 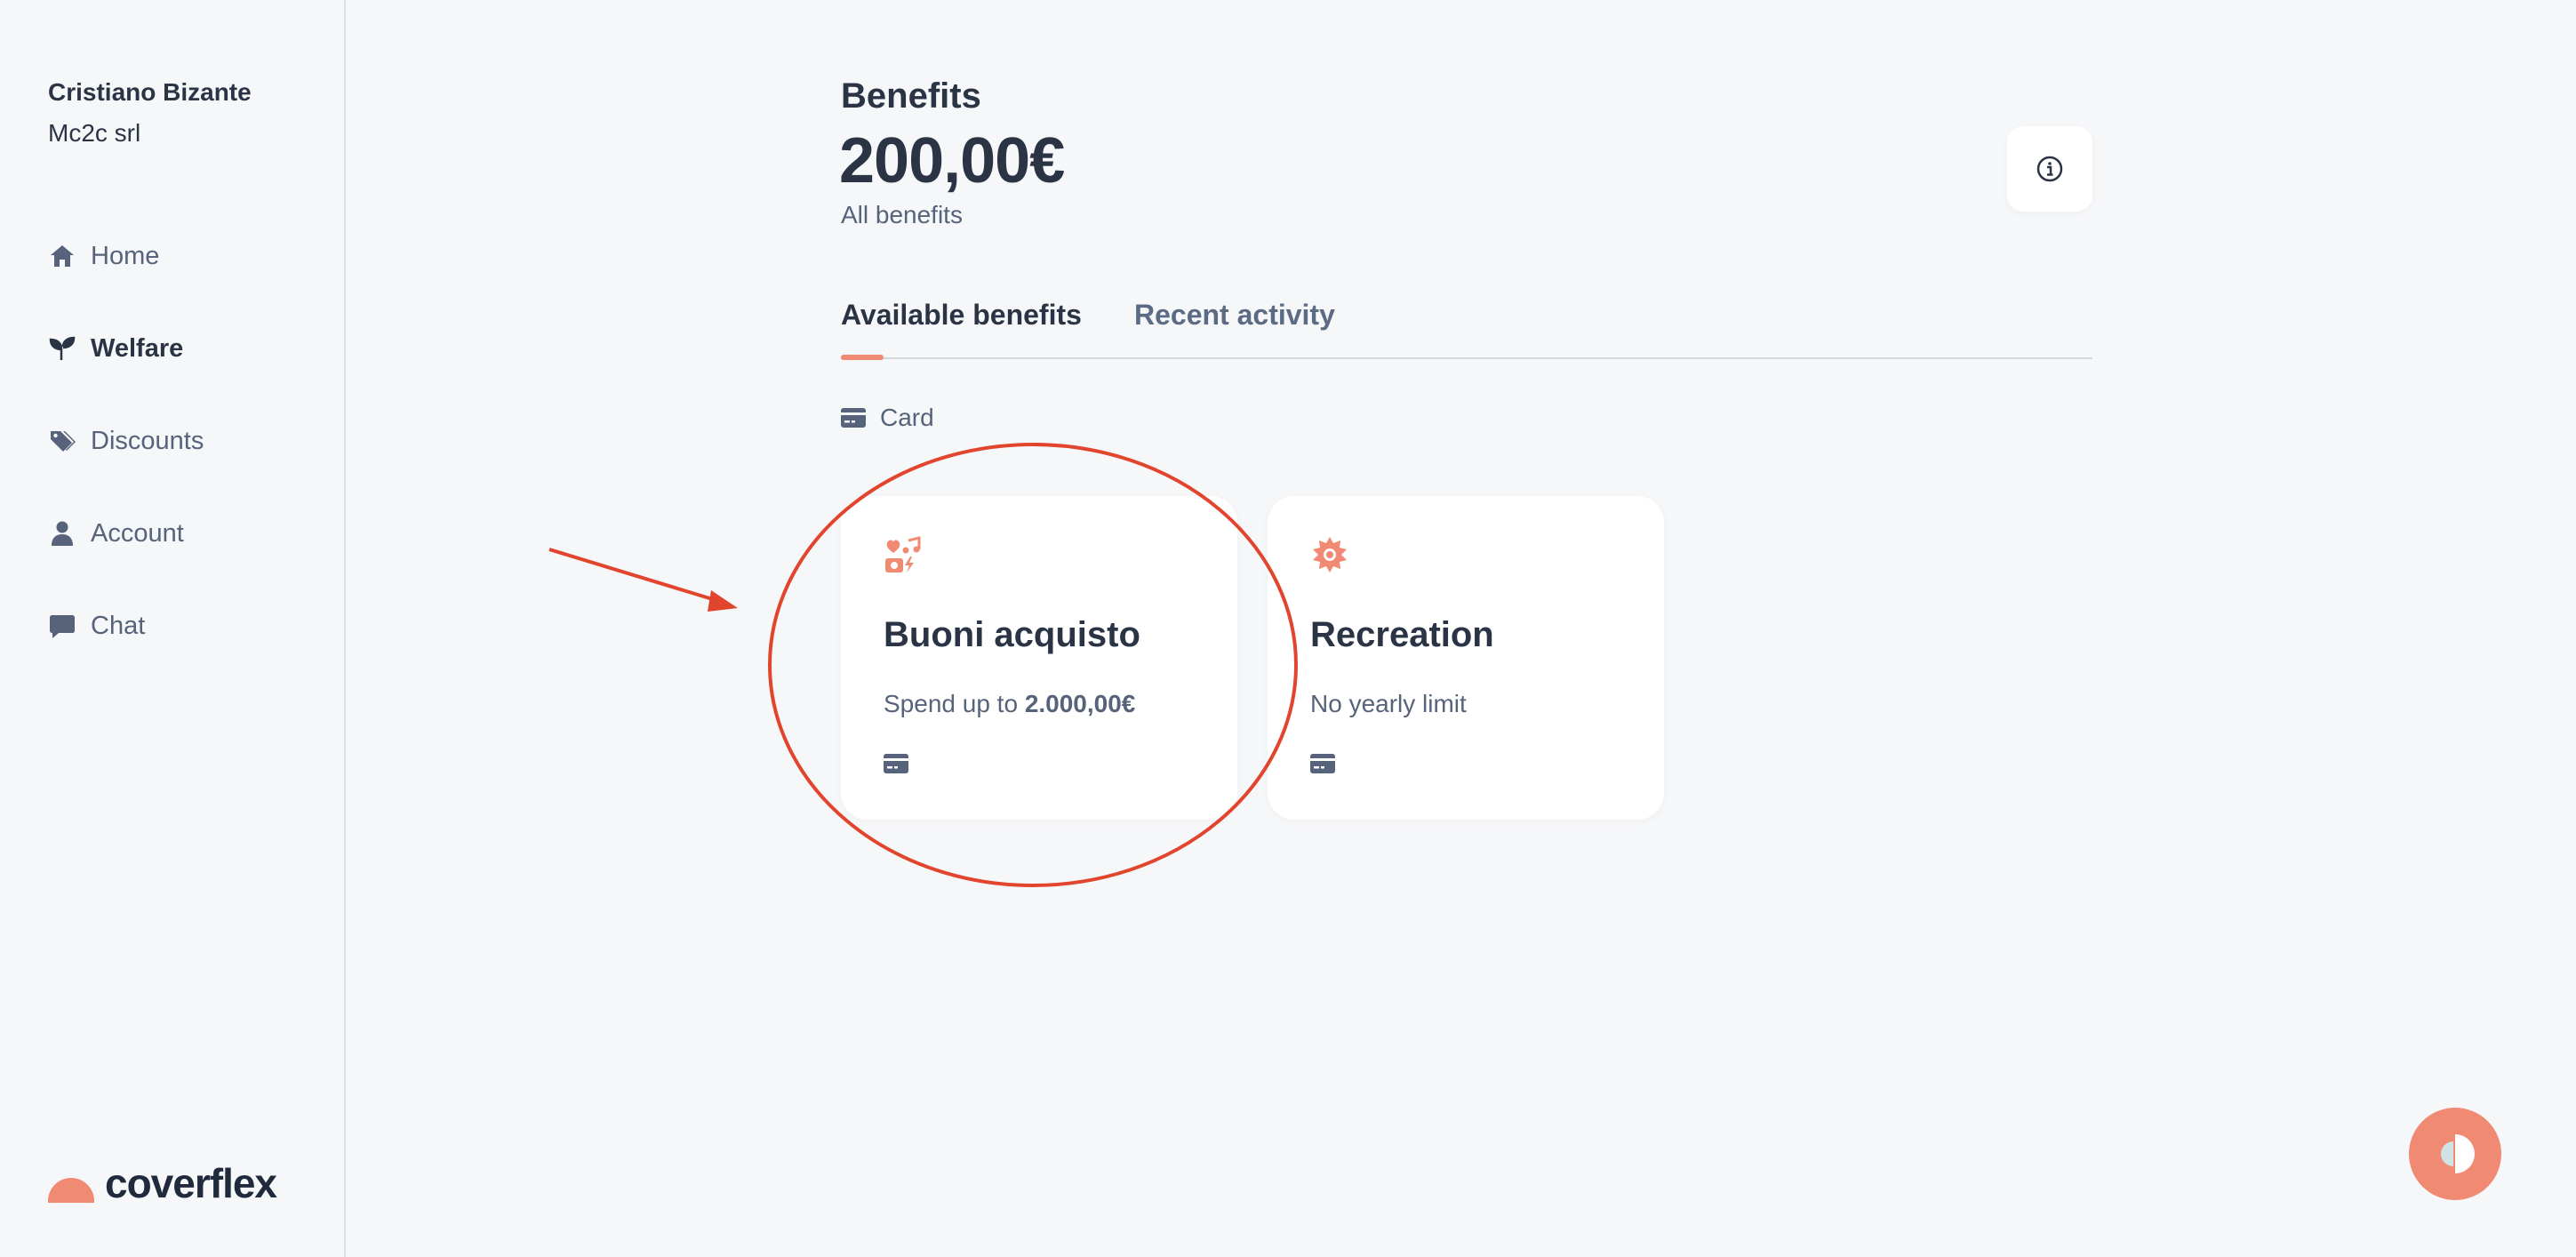 I want to click on benefit-tabs: Available benefits Recent activity, so click(x=1466, y=327).